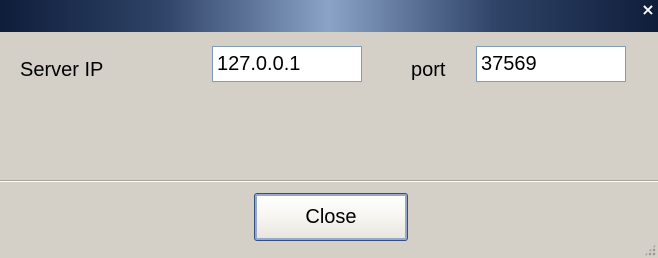 The width and height of the screenshot is (658, 258). I want to click on port-label: port, so click(428, 70).